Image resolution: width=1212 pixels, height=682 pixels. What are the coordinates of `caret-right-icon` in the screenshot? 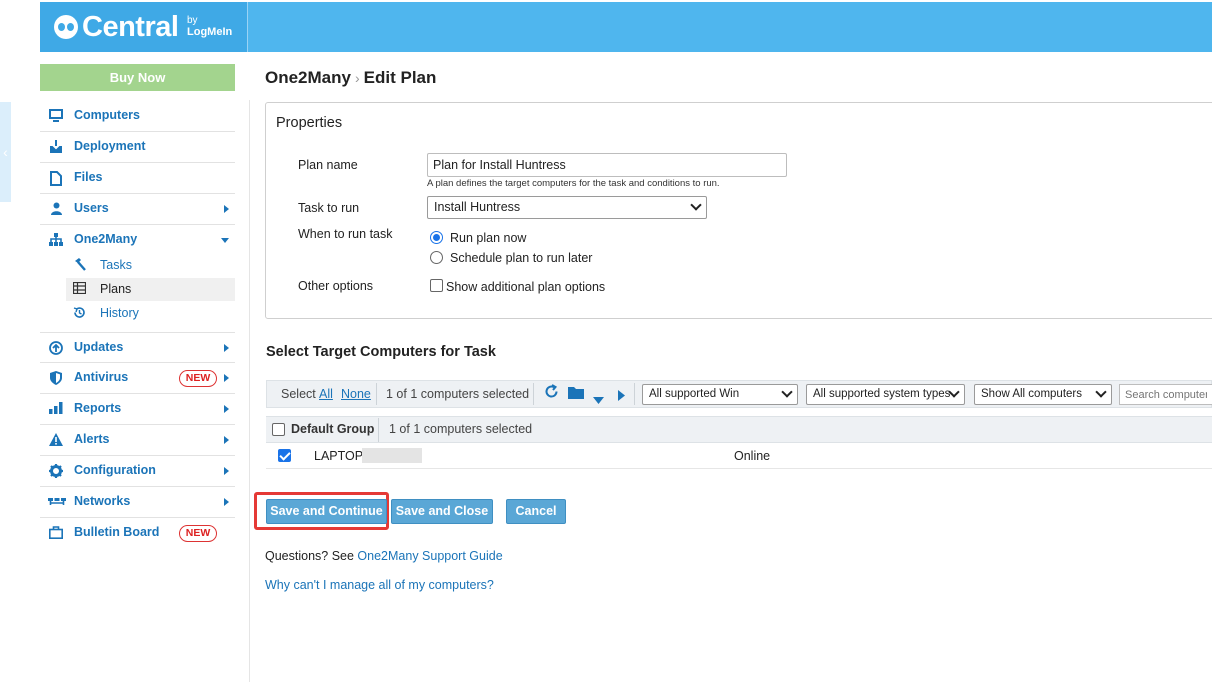 It's located at (621, 396).